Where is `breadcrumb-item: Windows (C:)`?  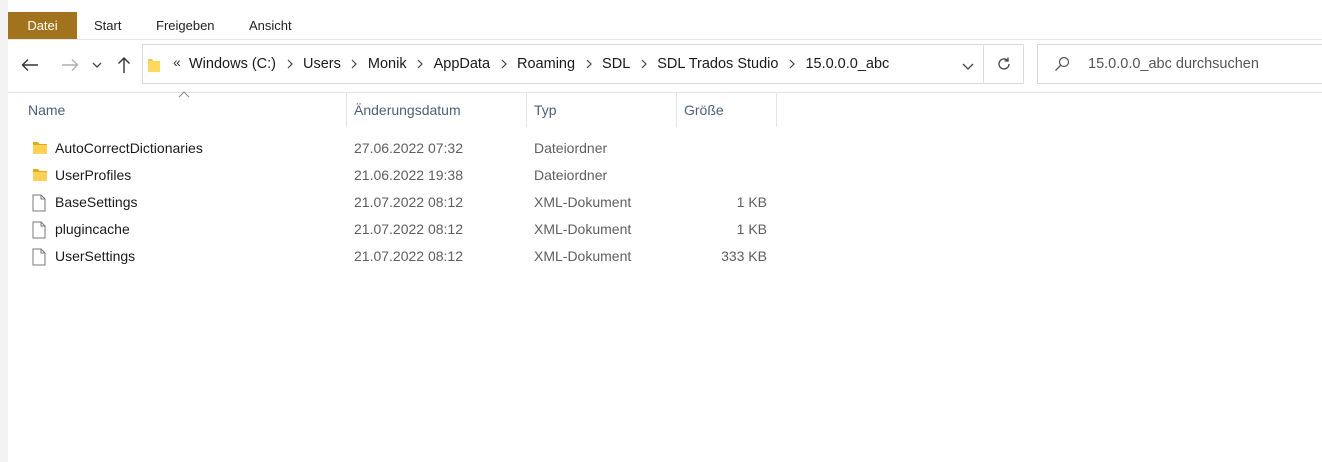 breadcrumb-item: Windows (C:) is located at coordinates (232, 64).